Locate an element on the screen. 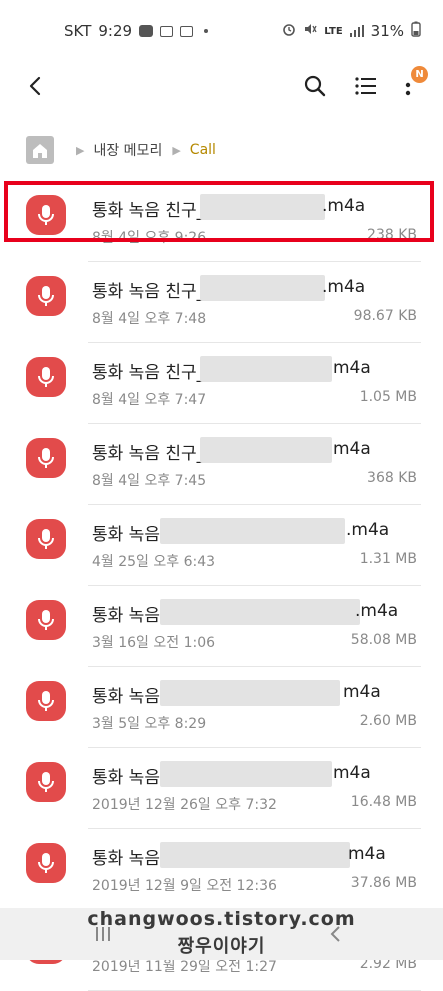 The height and width of the screenshot is (991, 443). search-button is located at coordinates (315, 86).